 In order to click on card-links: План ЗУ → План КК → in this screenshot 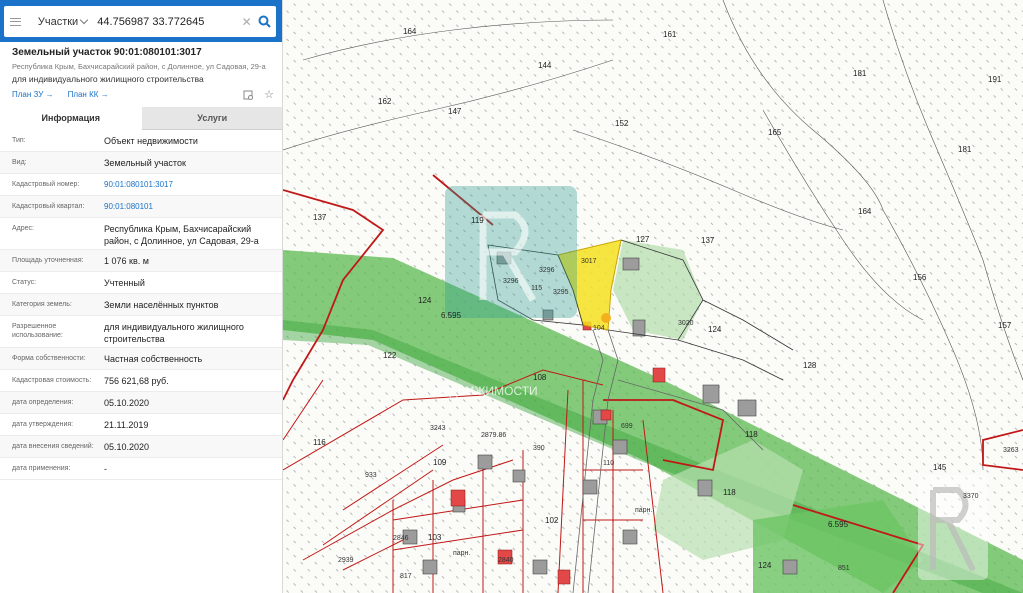, I will do `click(60, 94)`.